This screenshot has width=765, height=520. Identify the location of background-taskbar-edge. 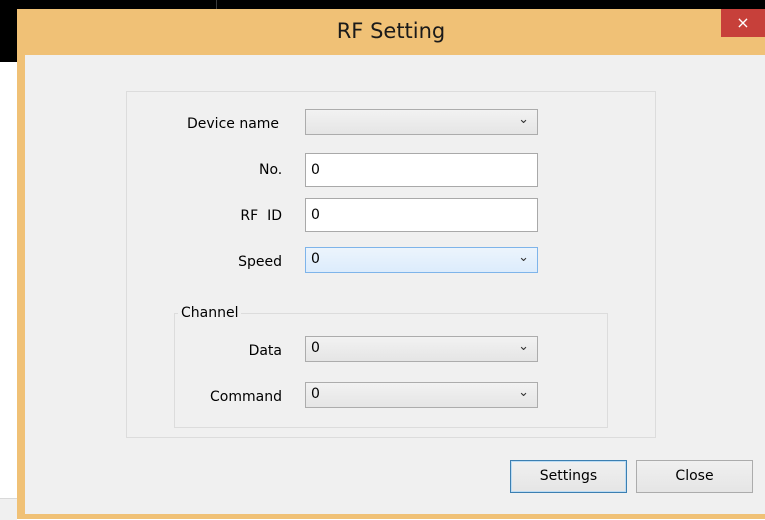
(391, 4).